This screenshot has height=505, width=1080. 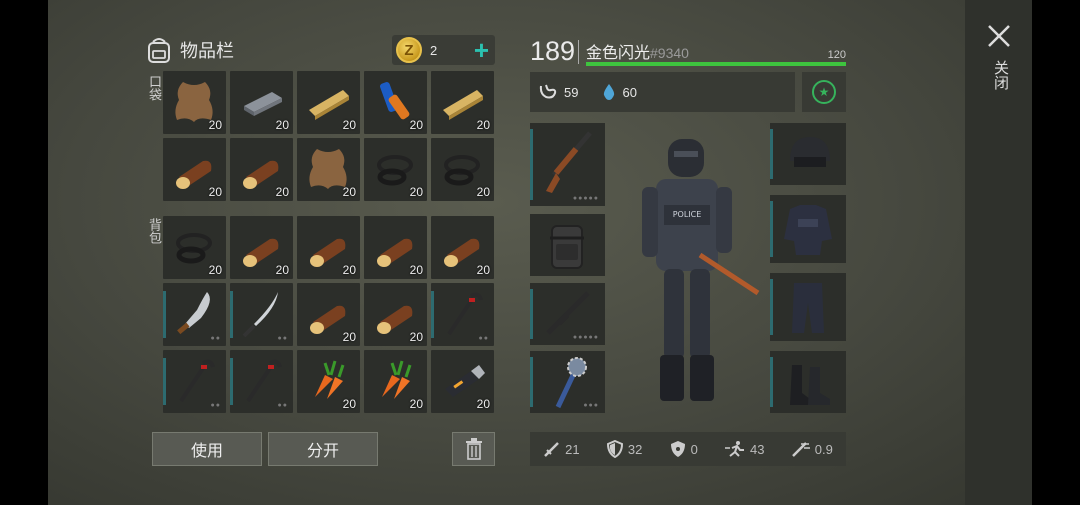 I want to click on police-vest-icon, so click(x=808, y=230).